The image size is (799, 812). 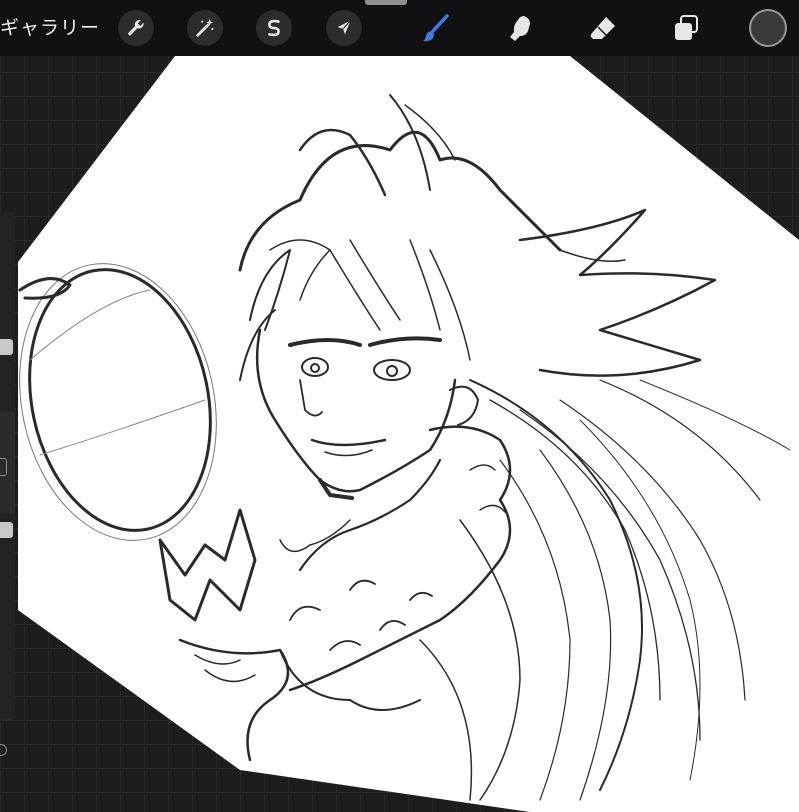 I want to click on selection-button, so click(x=274, y=28).